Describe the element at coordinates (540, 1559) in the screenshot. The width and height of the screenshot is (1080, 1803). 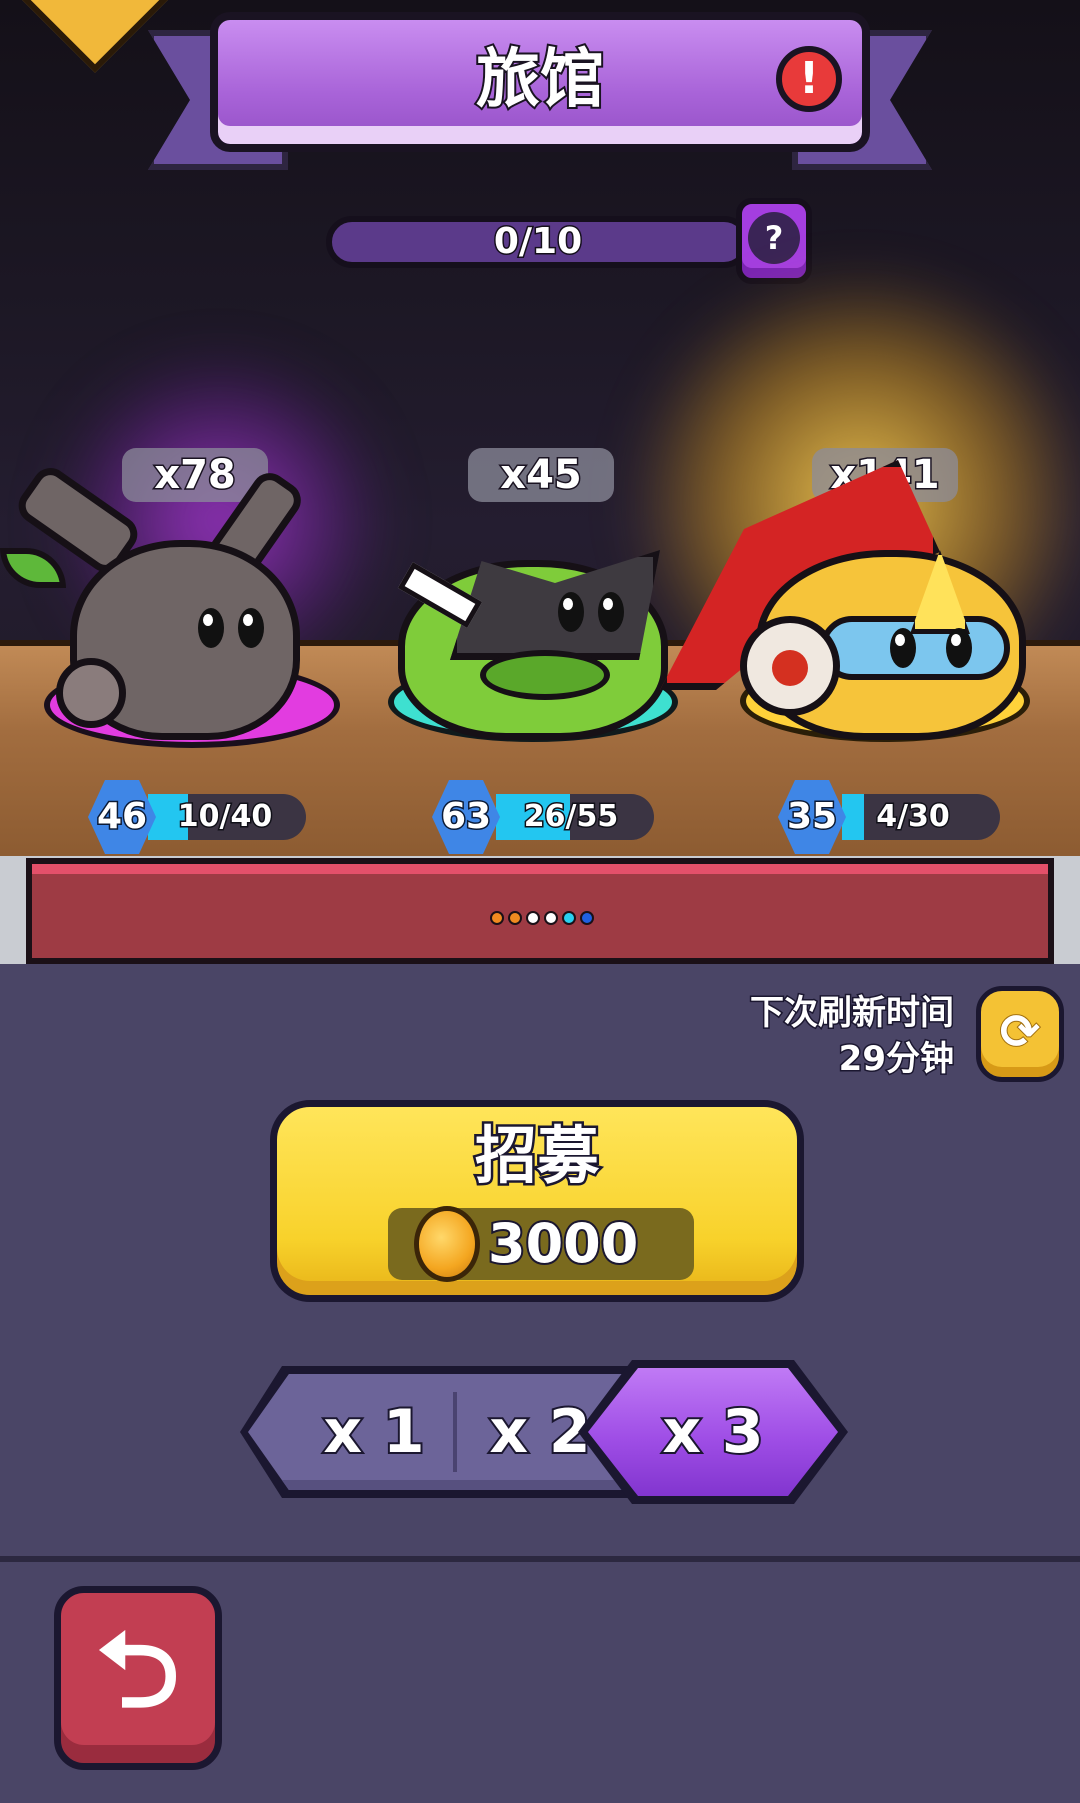
I see `section-divider` at that location.